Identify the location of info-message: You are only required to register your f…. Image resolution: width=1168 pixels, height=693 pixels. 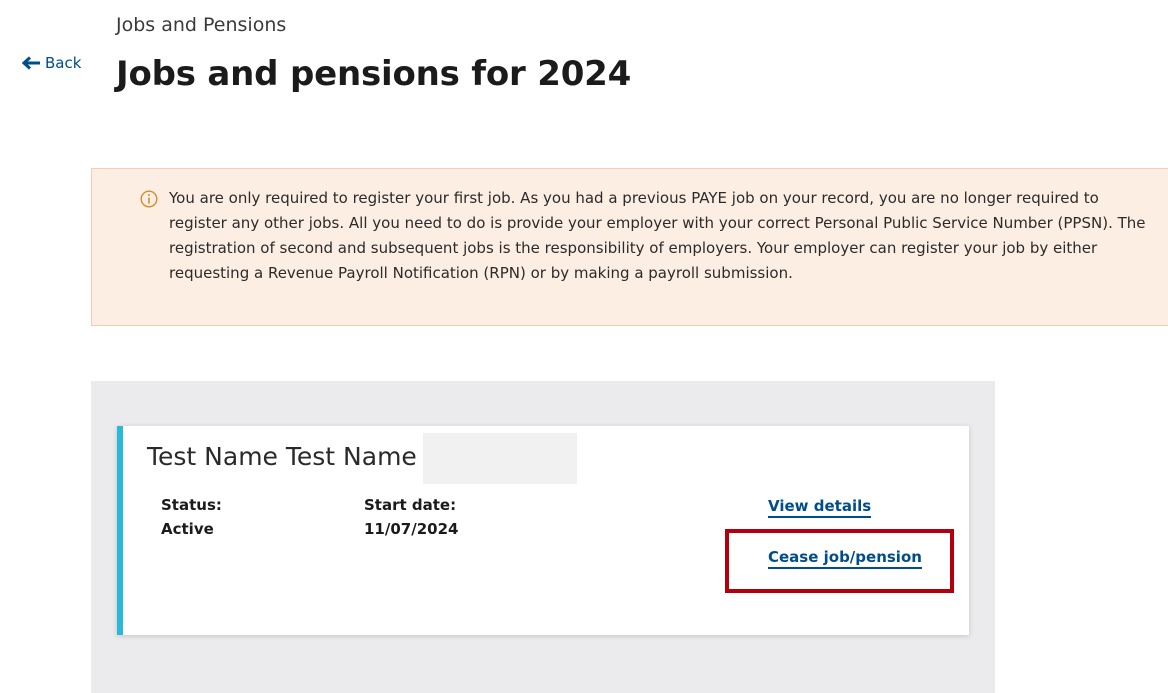
(657, 235).